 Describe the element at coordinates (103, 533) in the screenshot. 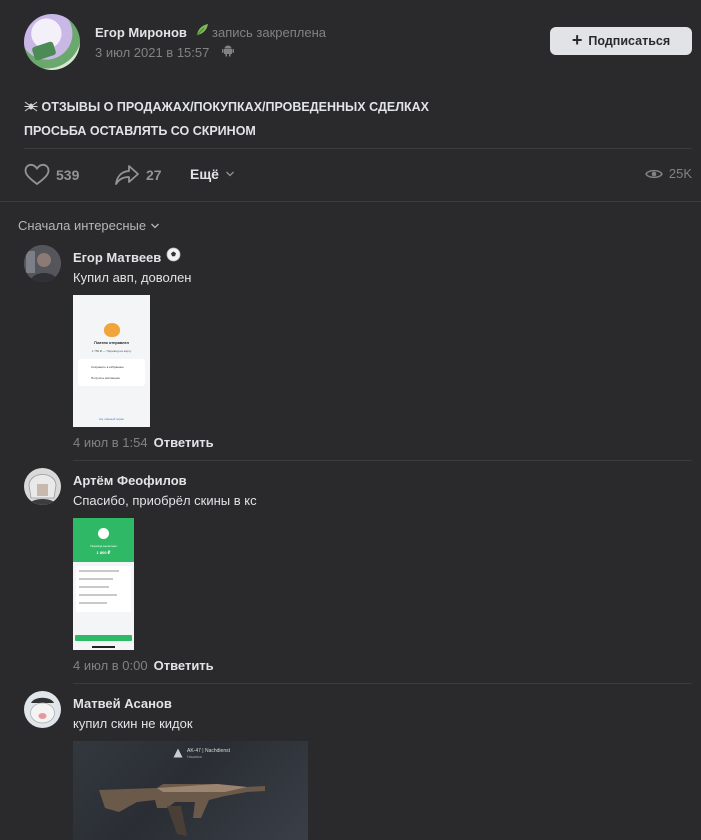

I see `check-icon` at that location.